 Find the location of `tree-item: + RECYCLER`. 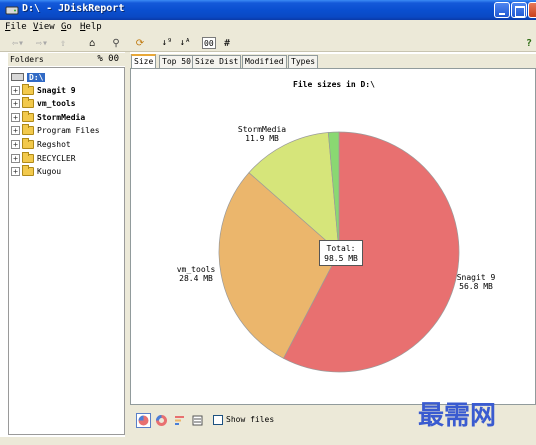

tree-item: + RECYCLER is located at coordinates (43, 157).